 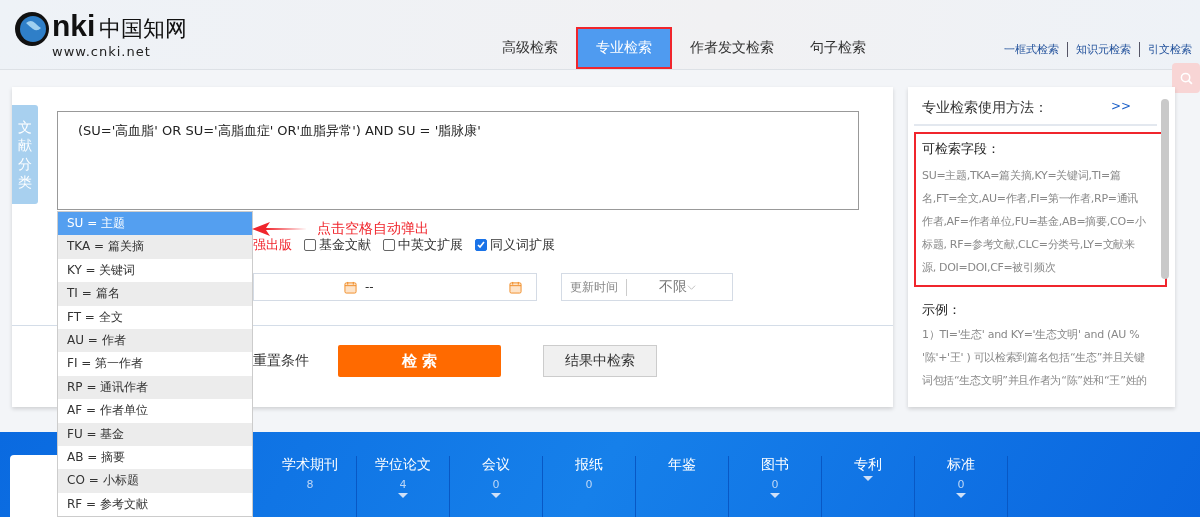 What do you see at coordinates (868, 465) in the screenshot?
I see `category-tab: 专利` at bounding box center [868, 465].